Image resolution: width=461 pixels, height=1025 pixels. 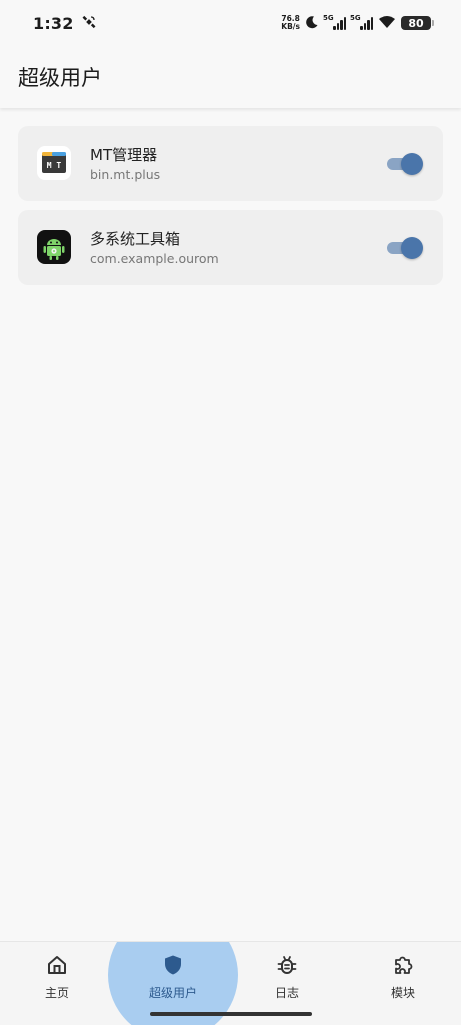 What do you see at coordinates (57, 967) in the screenshot?
I see `home-icon` at bounding box center [57, 967].